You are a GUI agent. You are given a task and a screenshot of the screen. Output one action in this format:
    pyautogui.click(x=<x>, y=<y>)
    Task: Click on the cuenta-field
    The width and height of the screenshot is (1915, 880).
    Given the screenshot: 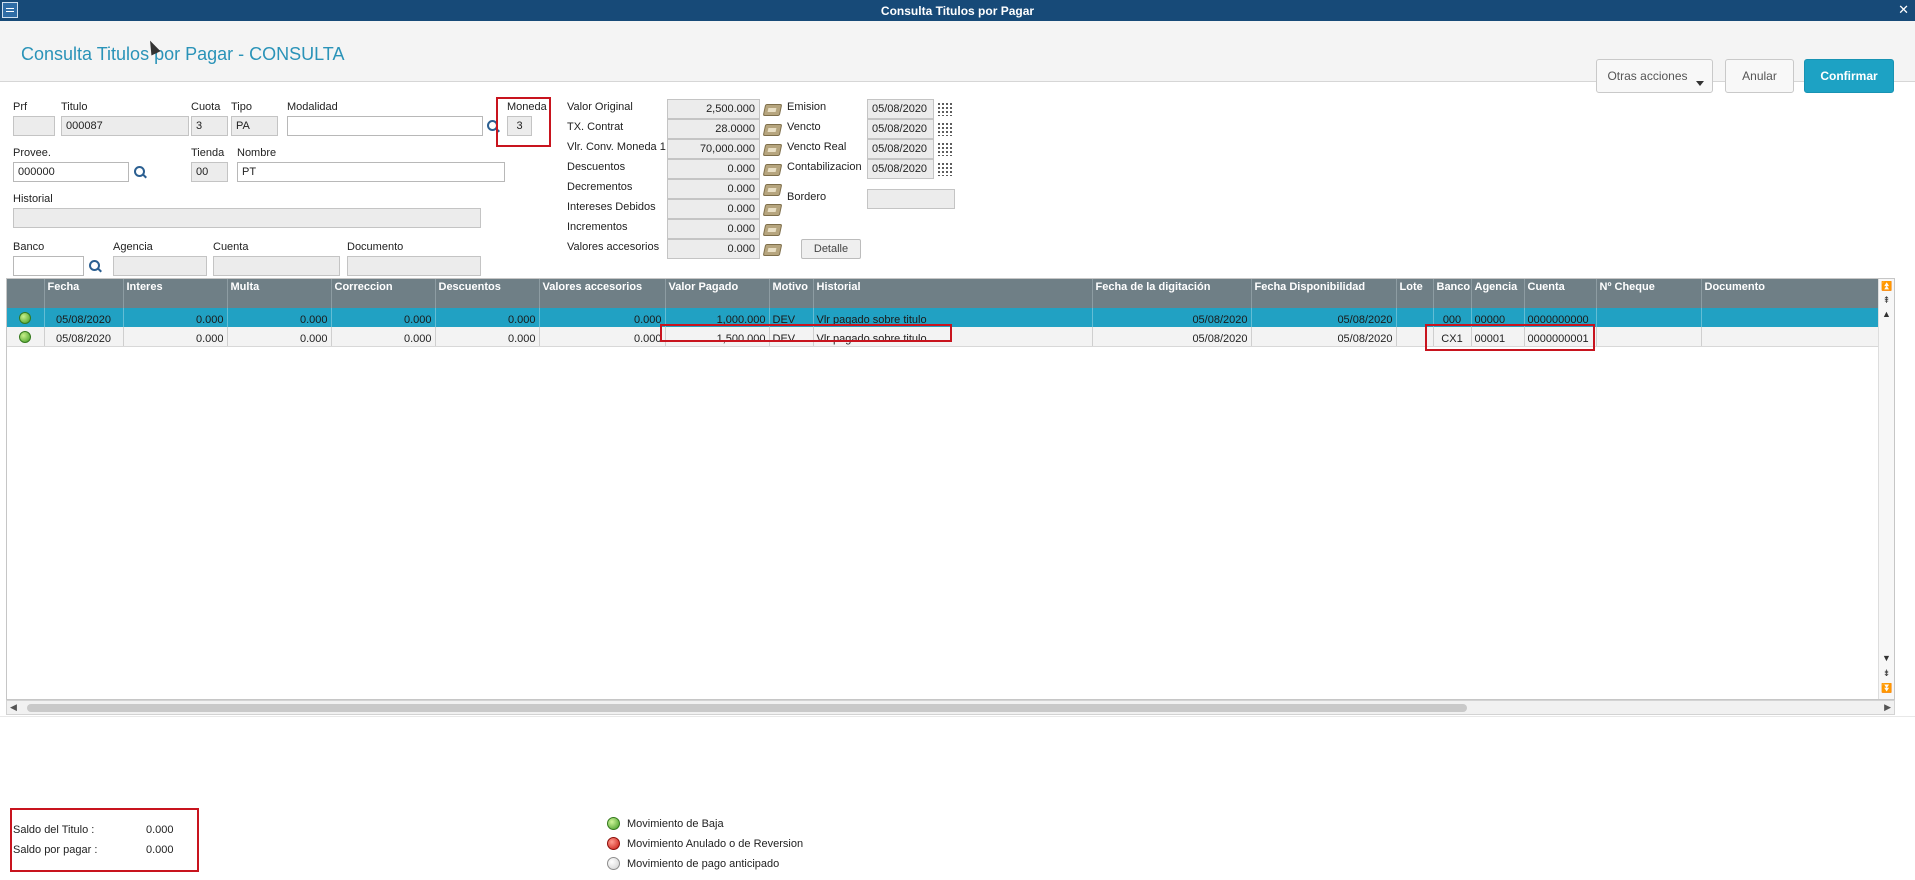 What is the action you would take?
    pyautogui.click(x=276, y=266)
    